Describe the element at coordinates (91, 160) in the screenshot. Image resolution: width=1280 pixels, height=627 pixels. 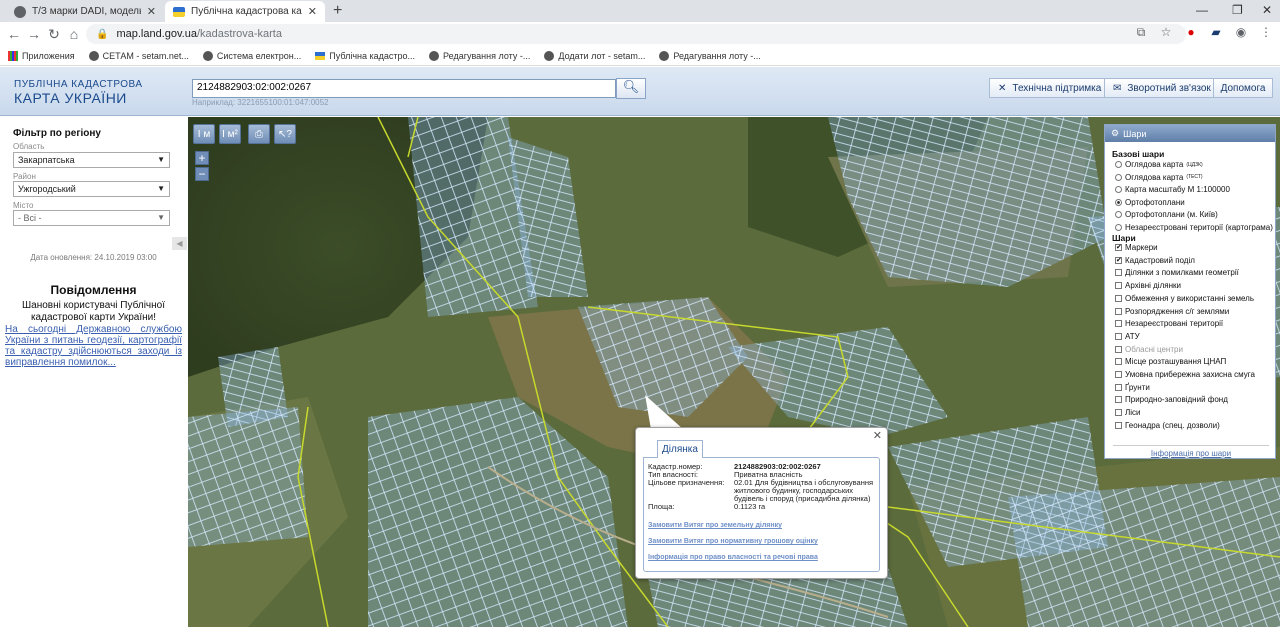
I see `region-select: Закарпатська ▼` at that location.